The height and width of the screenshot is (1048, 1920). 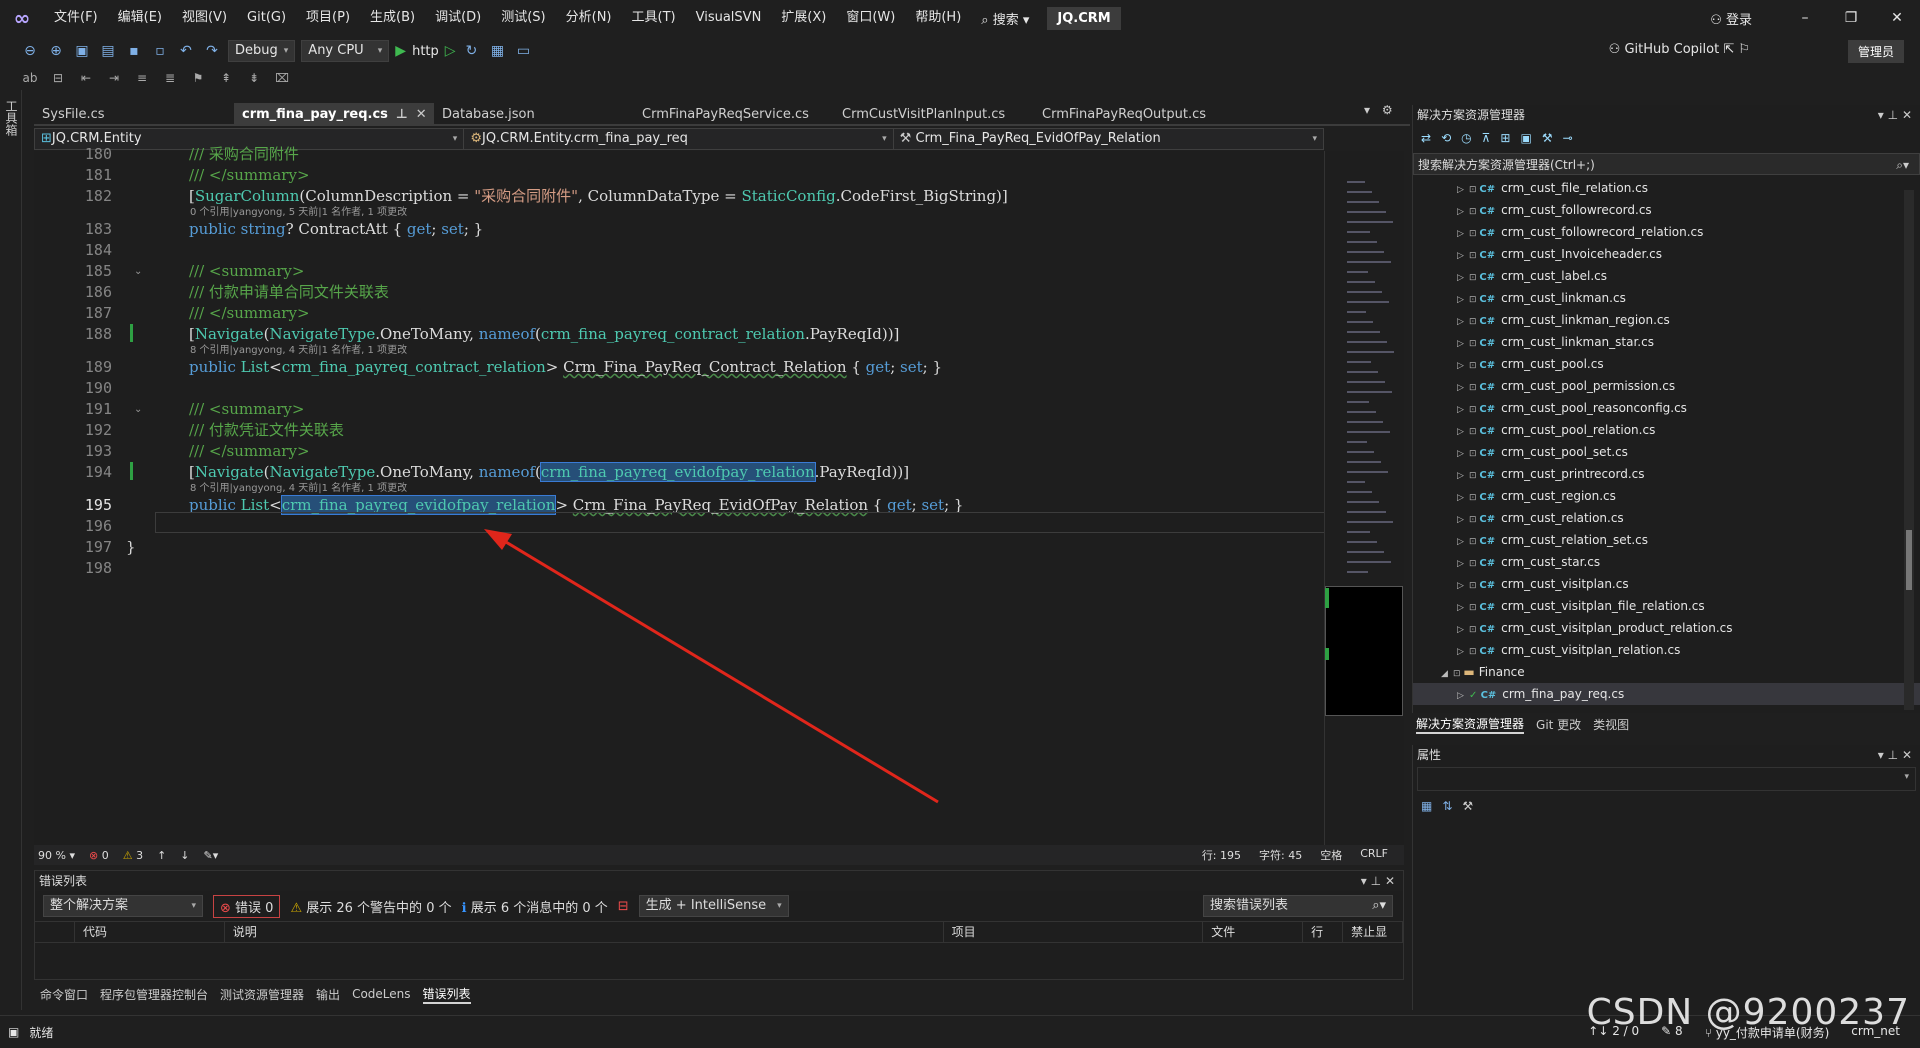 What do you see at coordinates (1679, 49) in the screenshot?
I see `github-copilot-button: ⚇ GitHub Copilot ⇱ ⚐` at bounding box center [1679, 49].